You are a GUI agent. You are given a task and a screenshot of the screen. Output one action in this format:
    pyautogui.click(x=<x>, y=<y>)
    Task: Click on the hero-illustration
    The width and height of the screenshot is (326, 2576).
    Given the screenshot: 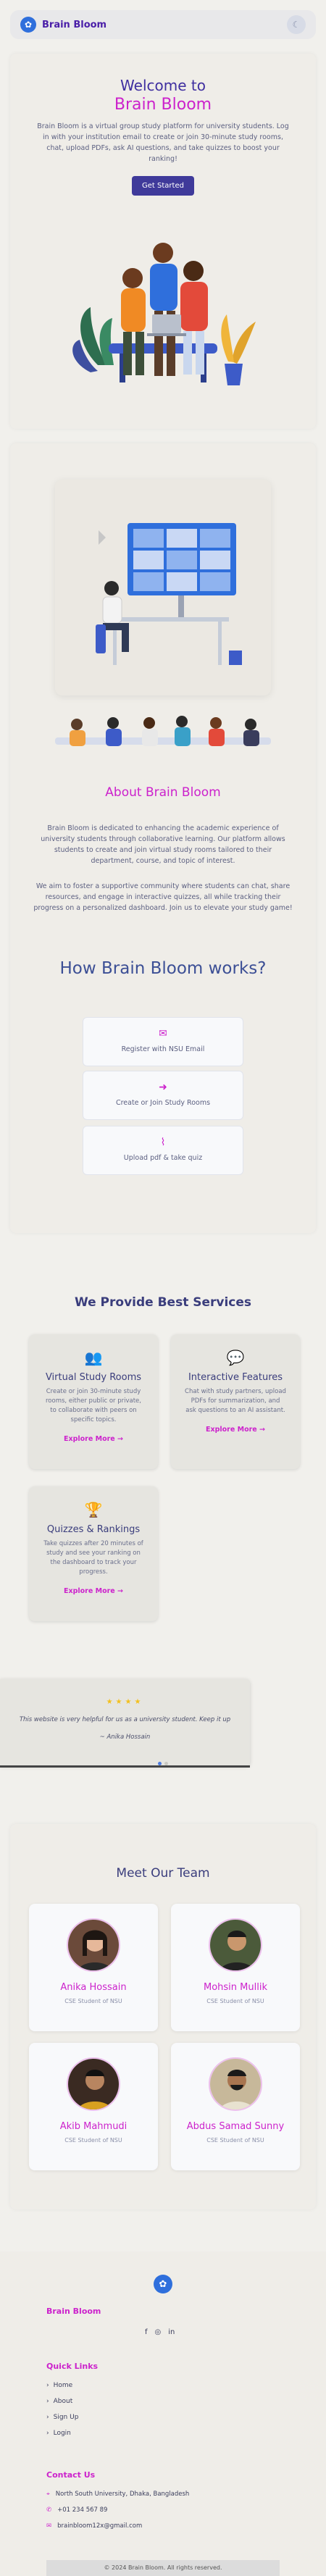 What is the action you would take?
    pyautogui.click(x=164, y=314)
    